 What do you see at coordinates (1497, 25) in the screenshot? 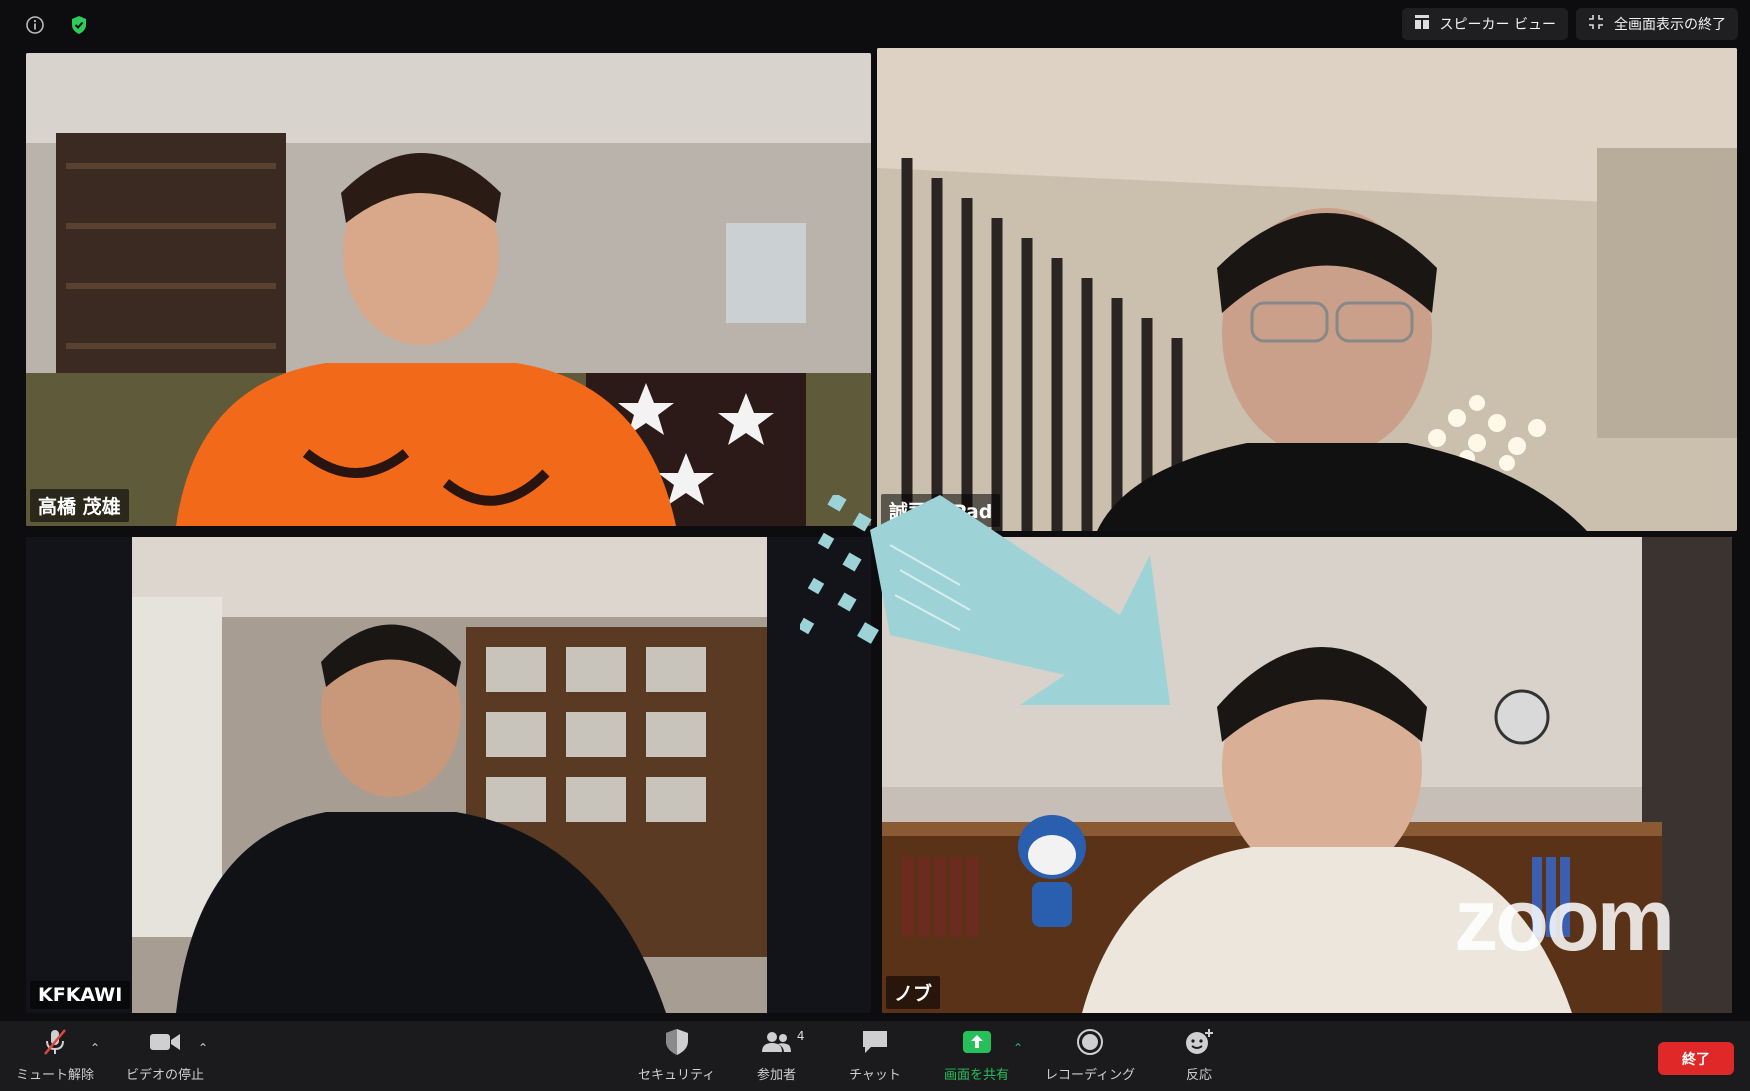
I see `speaker-view-label: スピーカー ビュー` at bounding box center [1497, 25].